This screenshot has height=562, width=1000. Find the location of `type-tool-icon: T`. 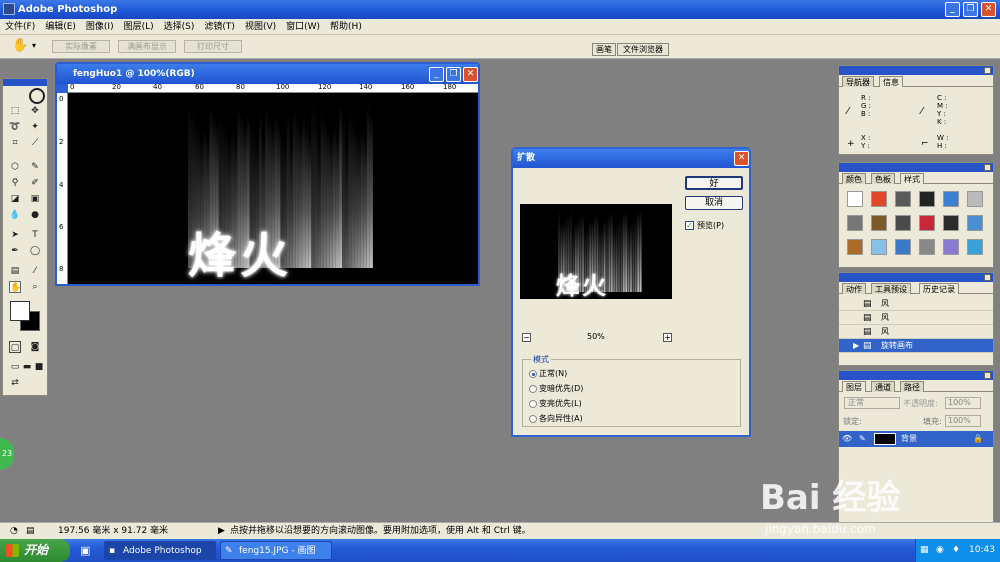

type-tool-icon: T is located at coordinates (35, 235).